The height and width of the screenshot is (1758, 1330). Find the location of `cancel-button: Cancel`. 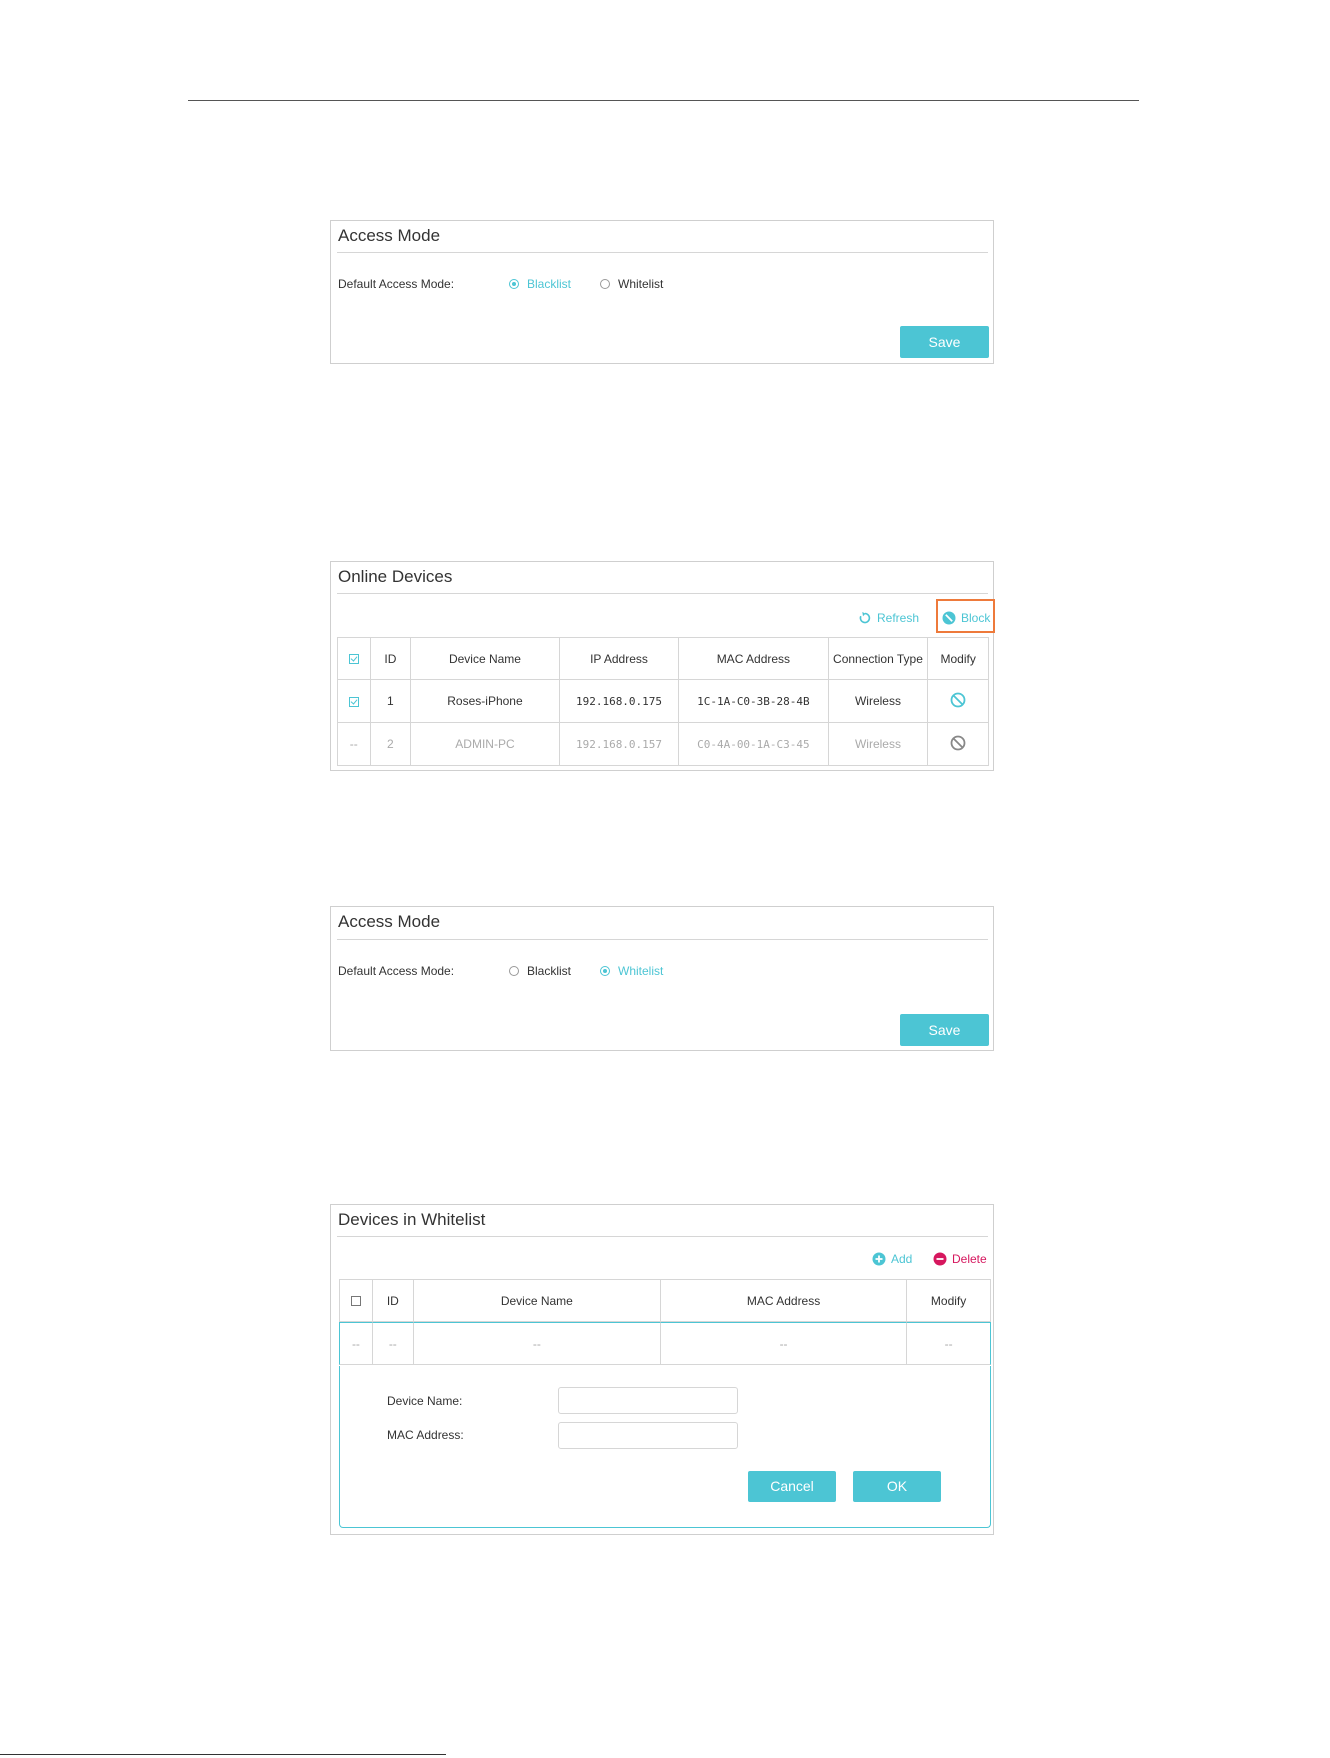

cancel-button: Cancel is located at coordinates (792, 1486).